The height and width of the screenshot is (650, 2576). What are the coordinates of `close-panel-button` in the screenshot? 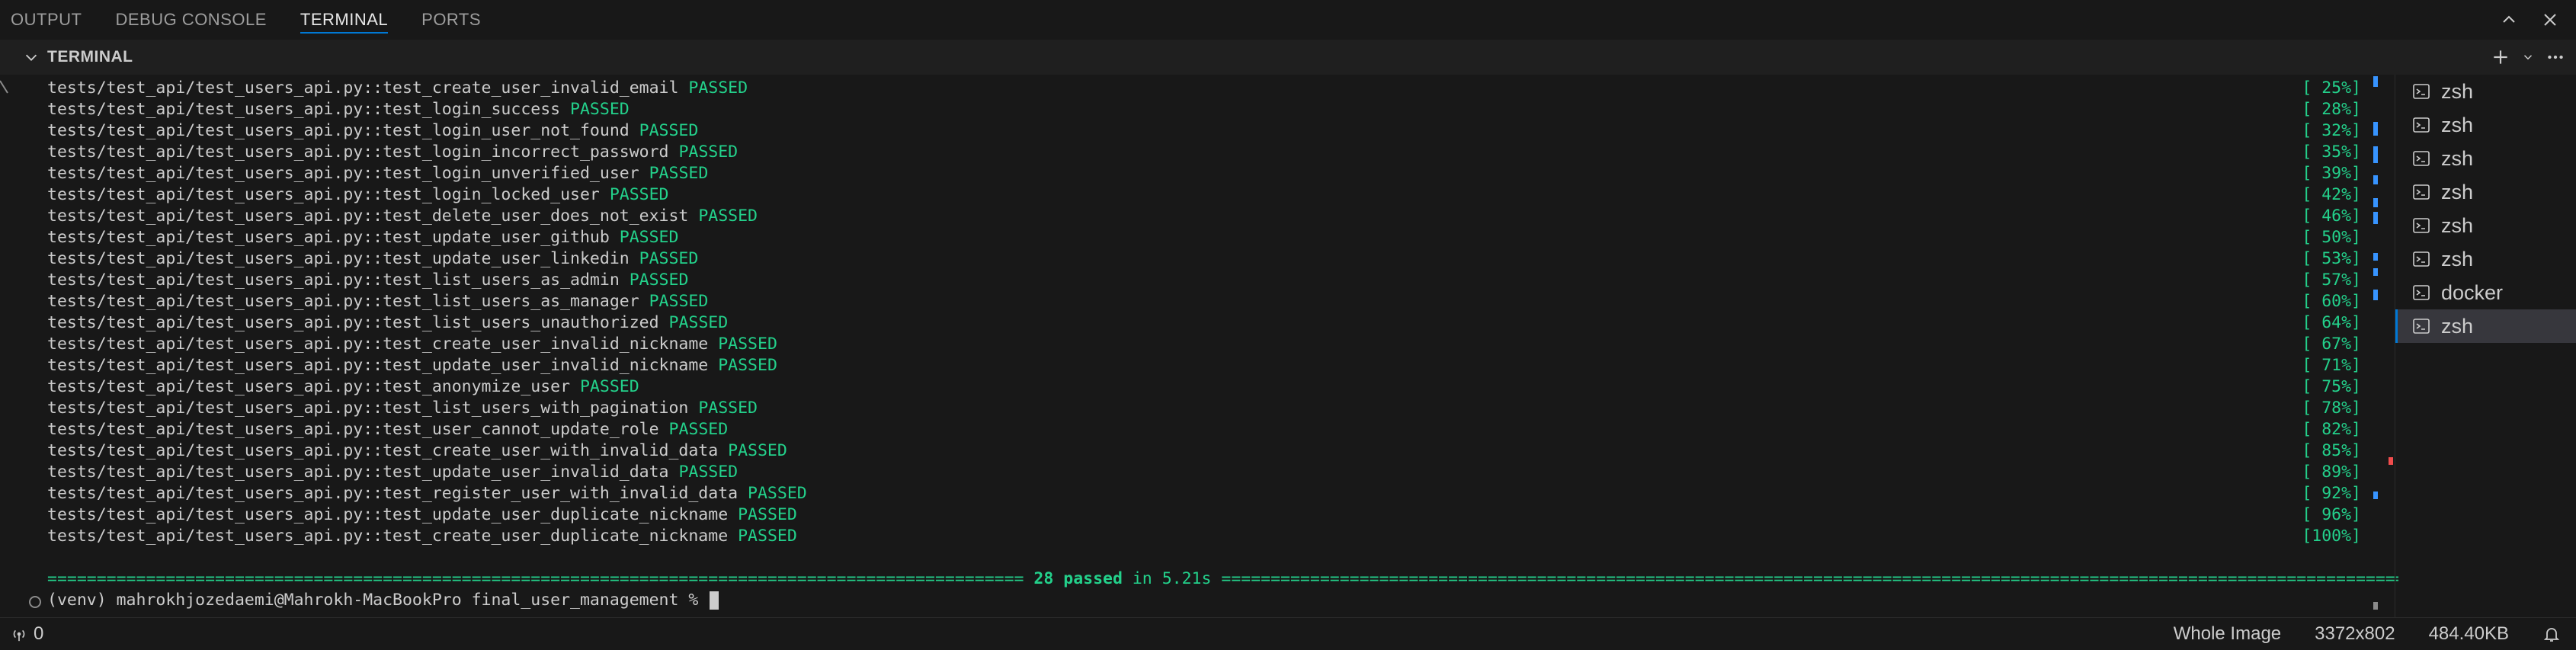 It's located at (2550, 20).